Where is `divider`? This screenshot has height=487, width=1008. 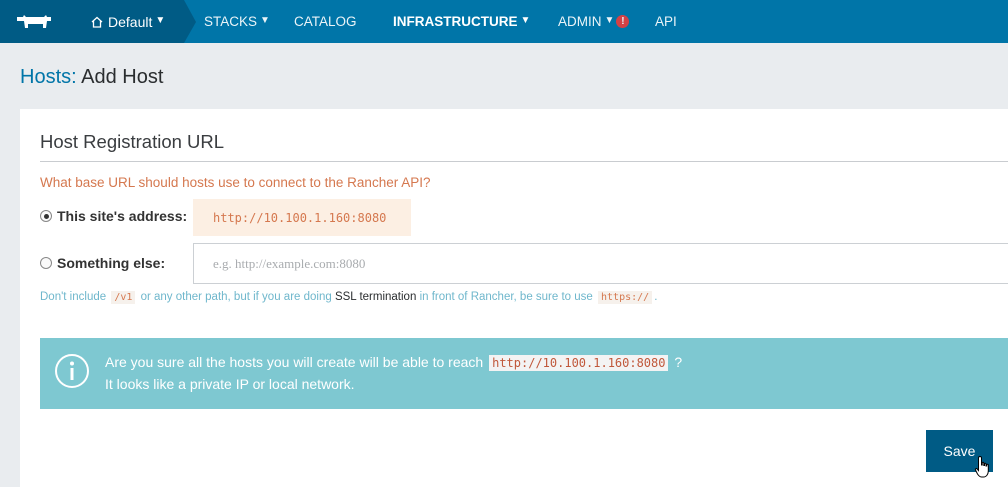 divider is located at coordinates (524, 161).